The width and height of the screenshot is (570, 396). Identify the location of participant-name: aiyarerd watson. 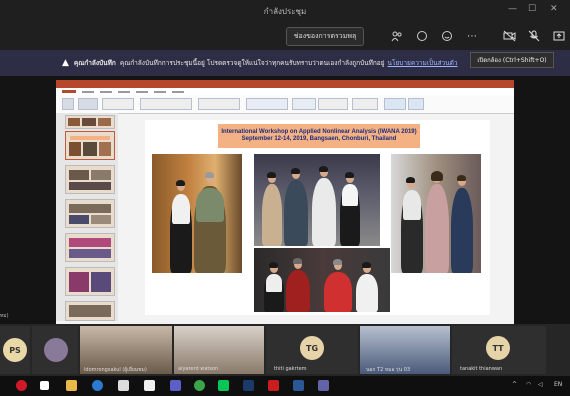
(198, 369).